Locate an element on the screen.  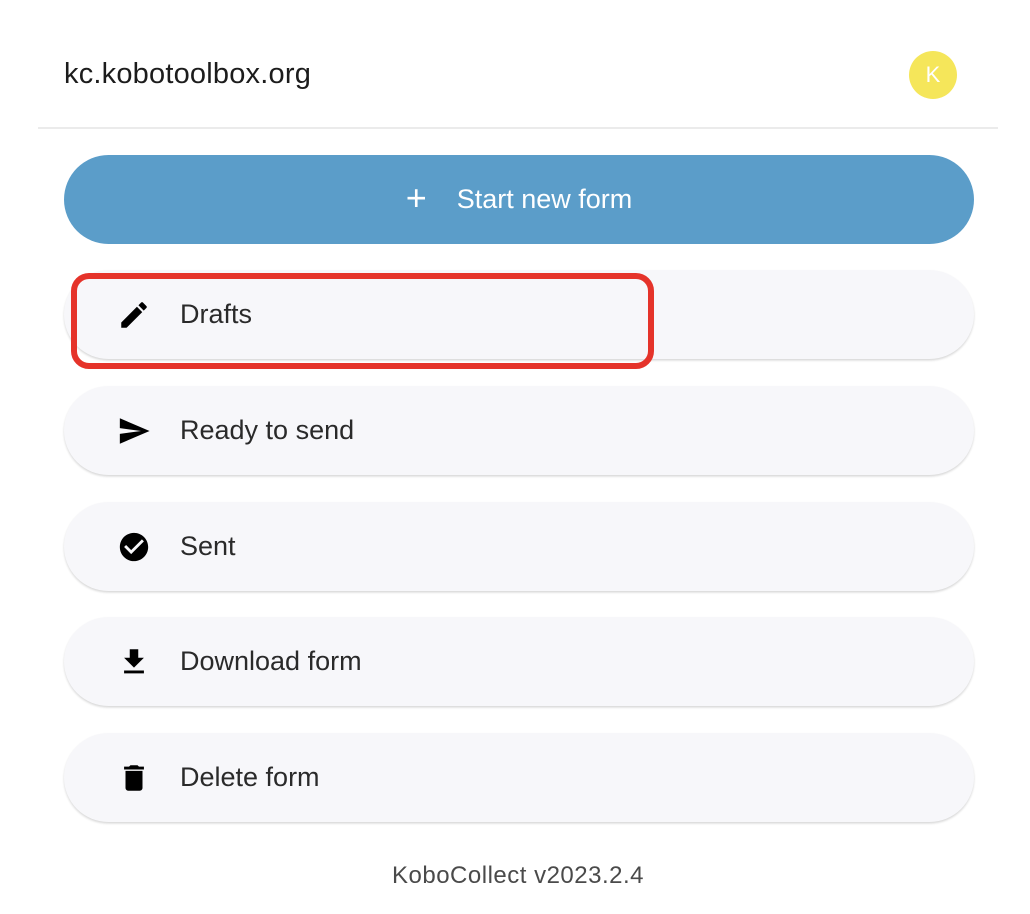
drafts-button: Drafts is located at coordinates (519, 314).